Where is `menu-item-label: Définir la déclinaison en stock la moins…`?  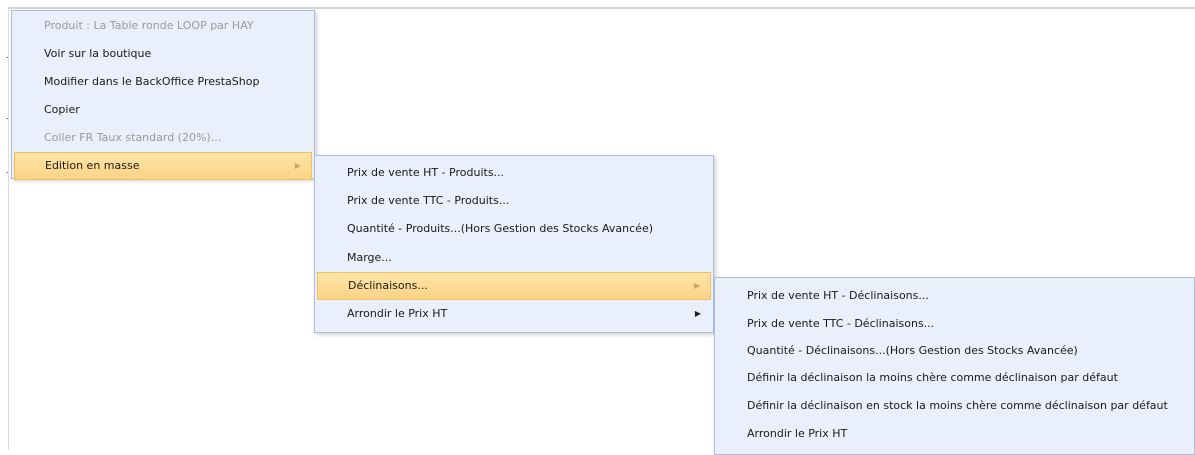 menu-item-label: Définir la déclinaison en stock la moins… is located at coordinates (957, 405).